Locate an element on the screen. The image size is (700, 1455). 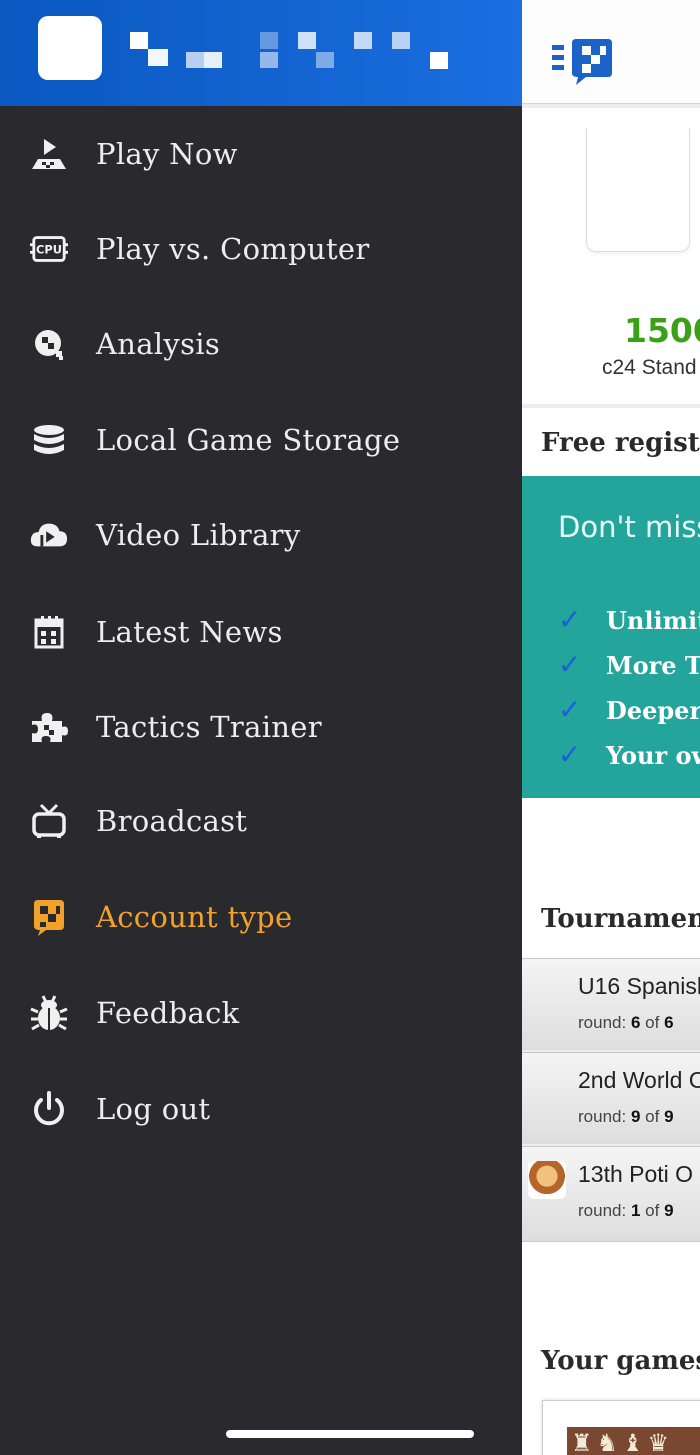
svg-text: CPU is located at coordinates (49, 250).